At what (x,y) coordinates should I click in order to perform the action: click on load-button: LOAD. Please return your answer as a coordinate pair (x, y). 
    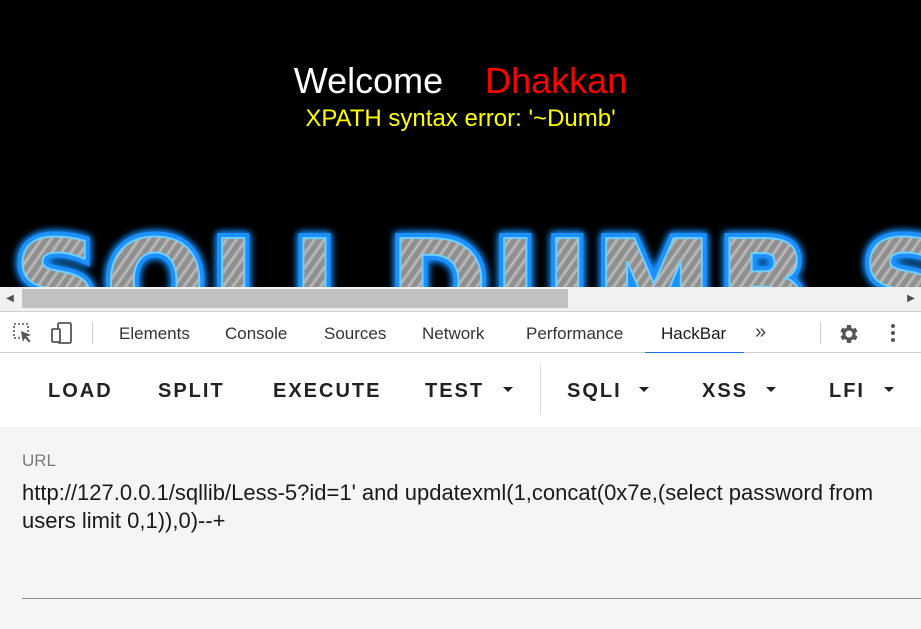
    Looking at the image, I should click on (80, 390).